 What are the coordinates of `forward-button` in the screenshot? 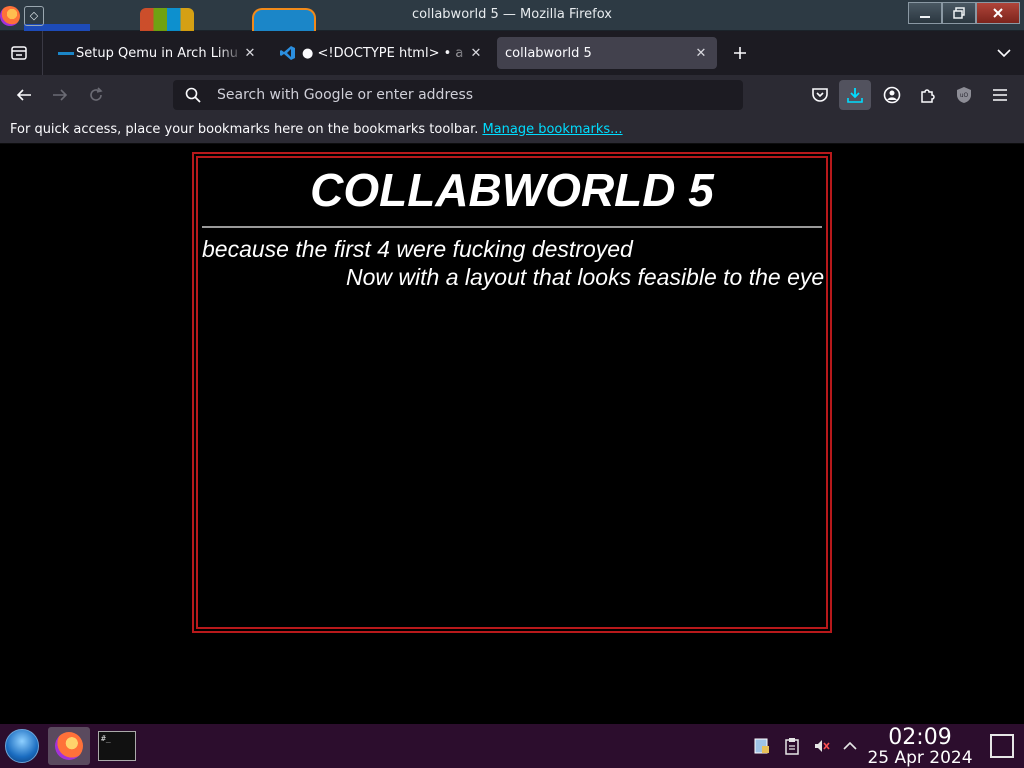 It's located at (60, 95).